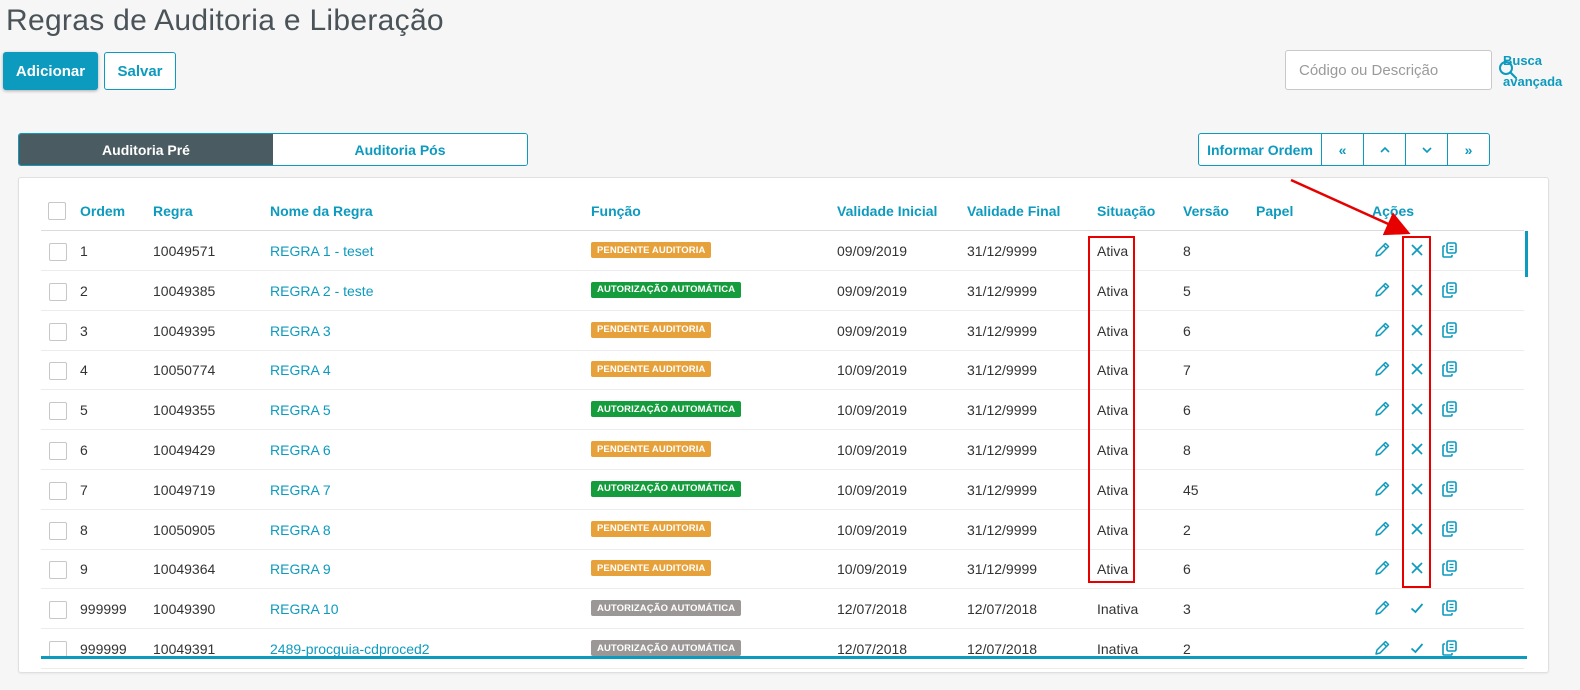  Describe the element at coordinates (321, 291) in the screenshot. I see `cell-nome-regra-link: REGRA 2 - teste` at that location.